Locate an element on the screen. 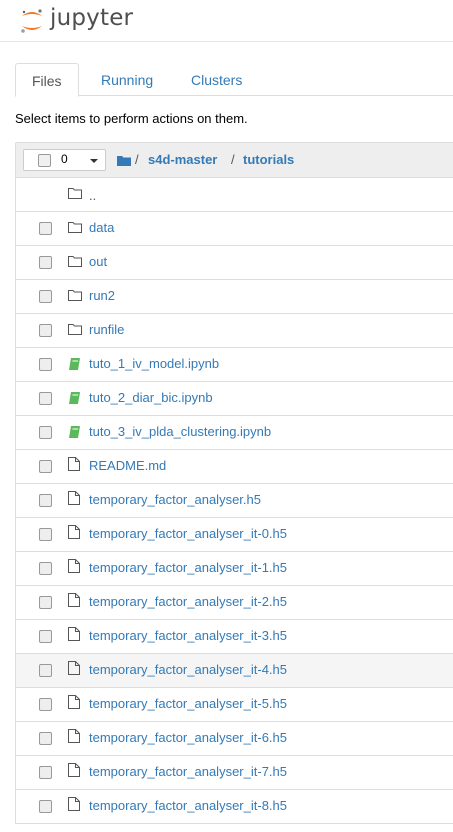  file-row: temporary_factor_analyser_it-4.h5 is located at coordinates (234, 671).